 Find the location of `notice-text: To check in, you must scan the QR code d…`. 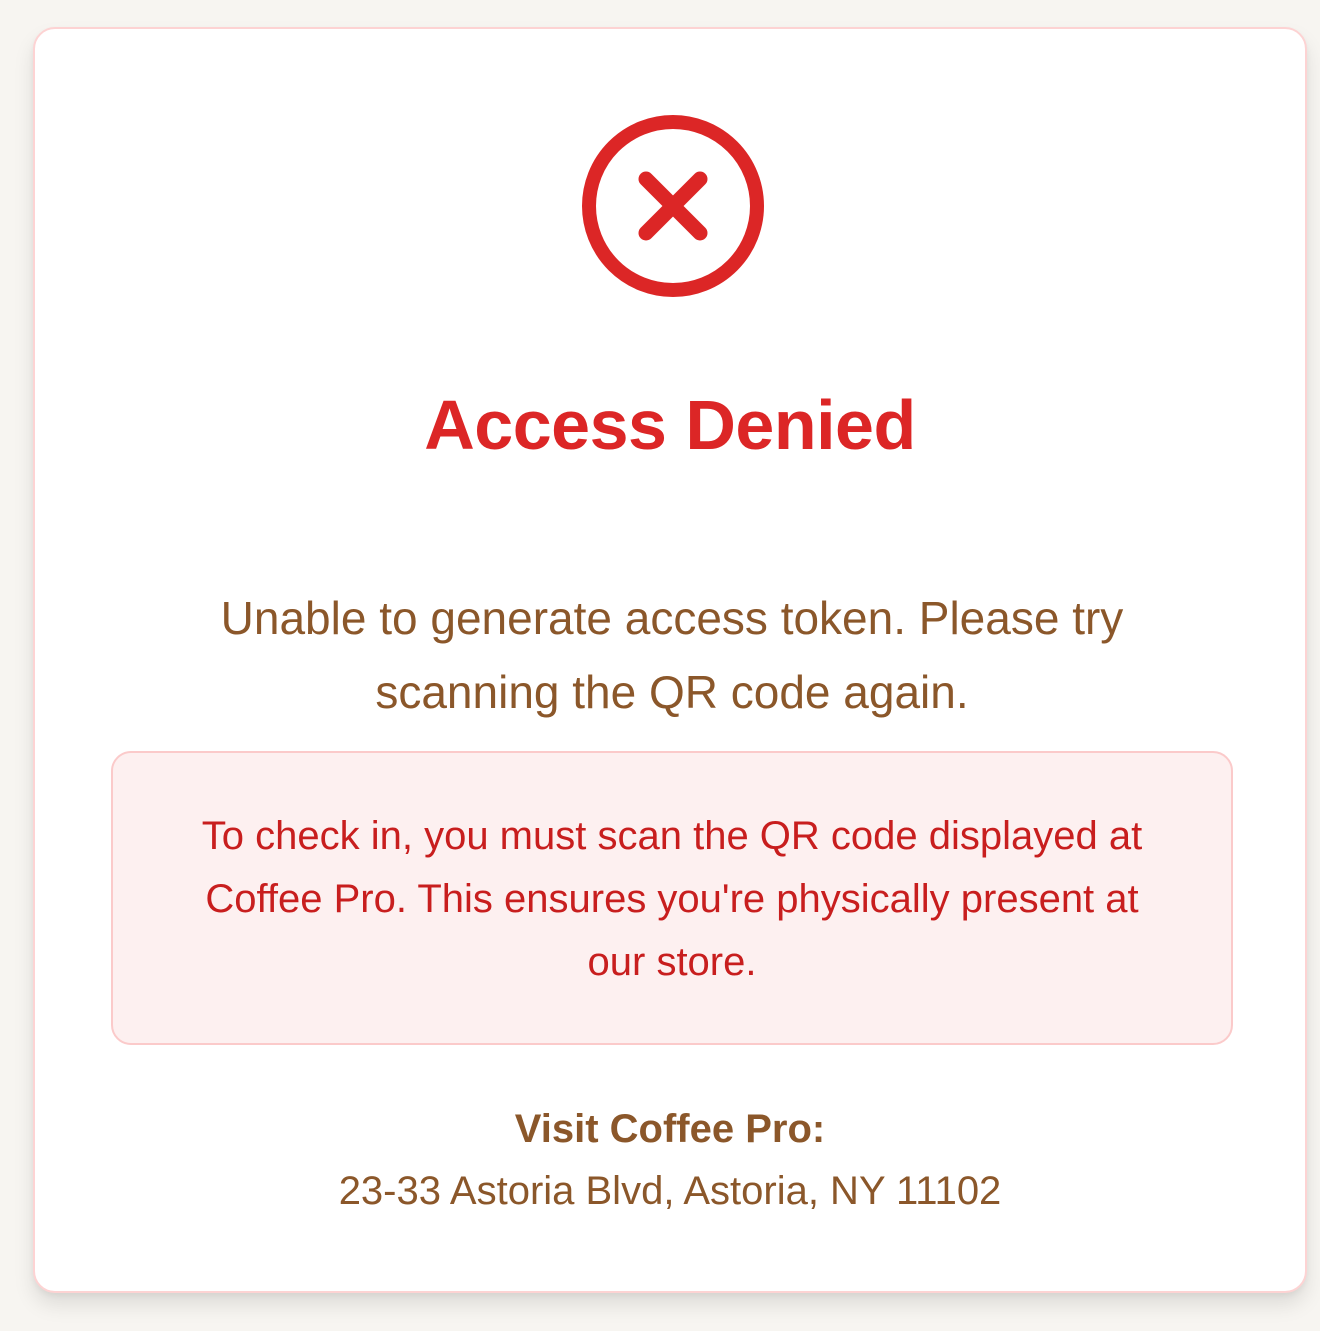

notice-text: To check in, you must scan the QR code d… is located at coordinates (672, 899).